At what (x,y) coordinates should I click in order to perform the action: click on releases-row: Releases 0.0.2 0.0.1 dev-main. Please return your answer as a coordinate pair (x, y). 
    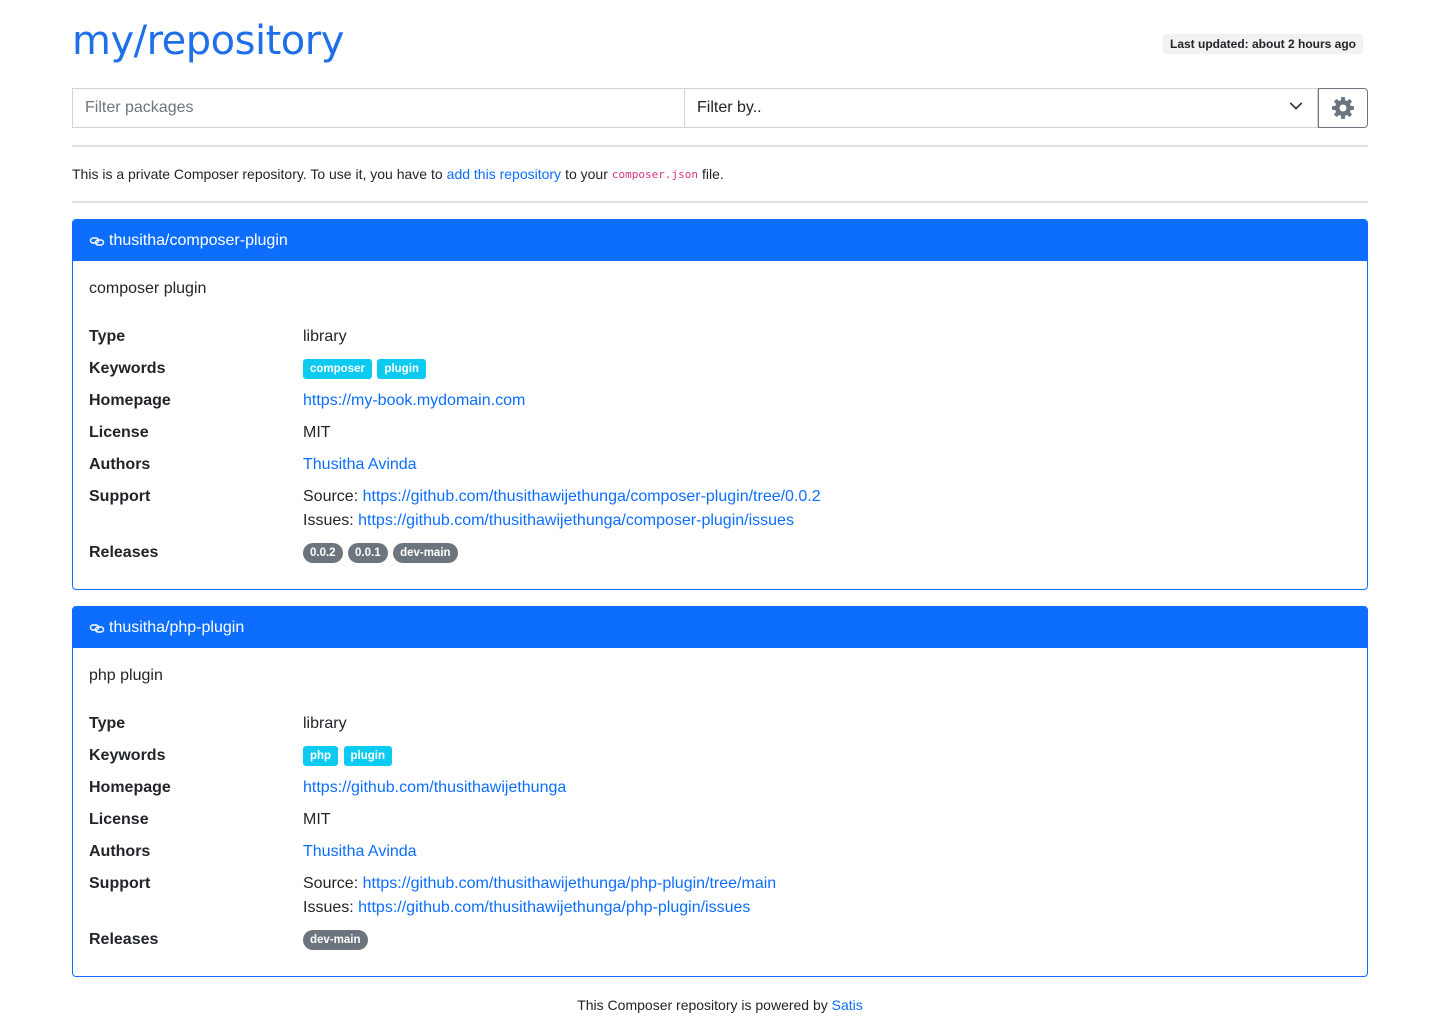
    Looking at the image, I should click on (720, 553).